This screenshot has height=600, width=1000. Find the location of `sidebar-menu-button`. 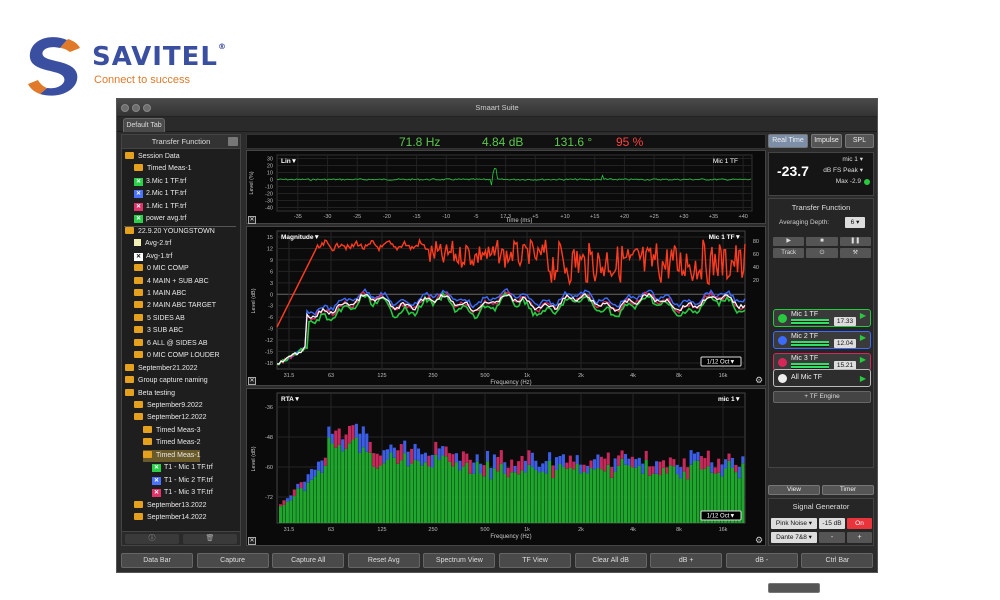

sidebar-menu-button is located at coordinates (233, 141).